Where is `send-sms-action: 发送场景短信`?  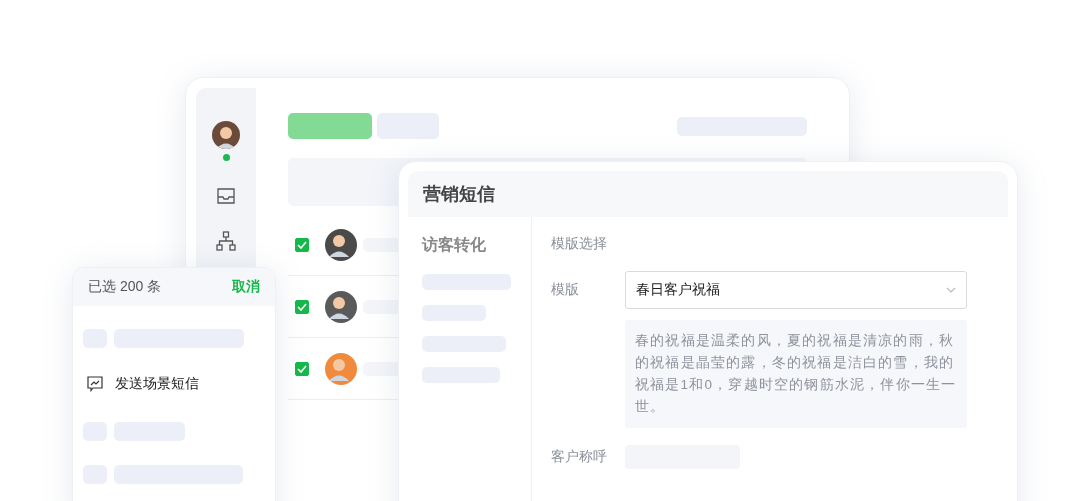 send-sms-action: 发送场景短信 is located at coordinates (174, 384).